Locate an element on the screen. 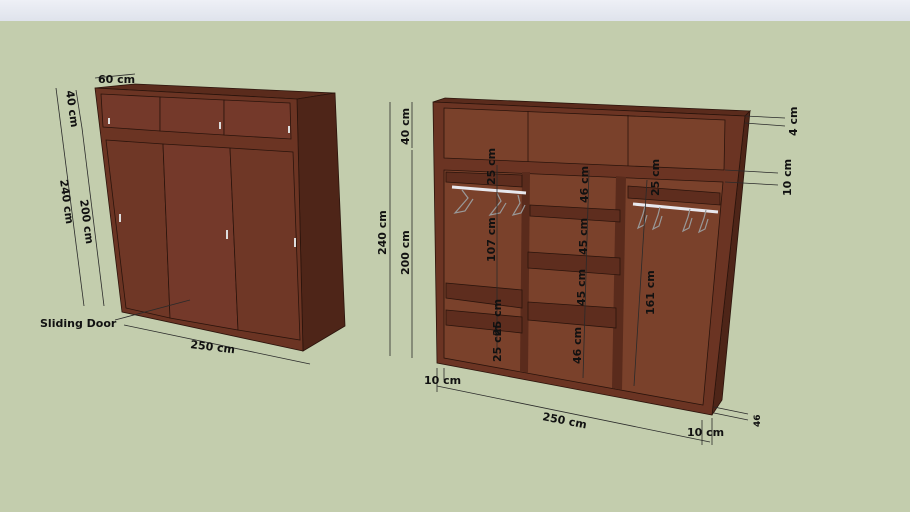 The image size is (910, 512). left-wardrobe-side is located at coordinates (321, 222).